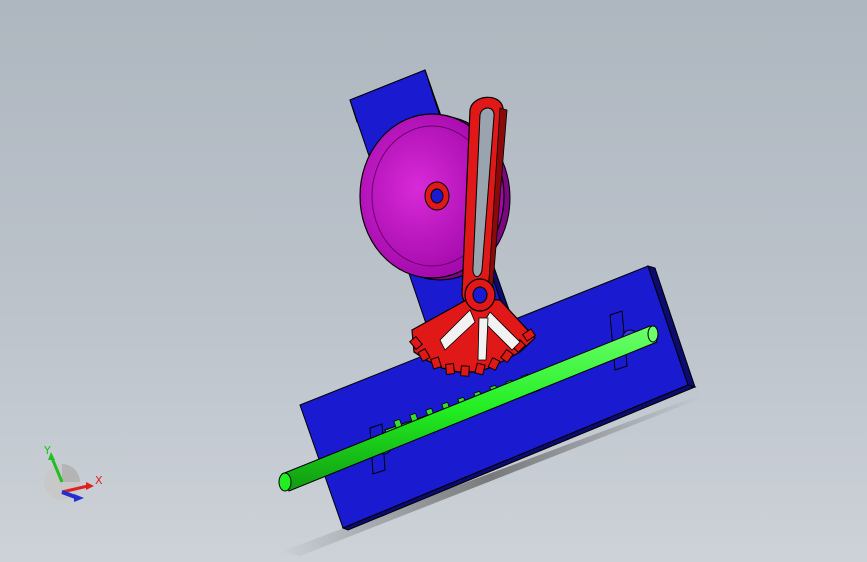 Image resolution: width=867 pixels, height=562 pixels. What do you see at coordinates (99, 480) in the screenshot?
I see `x-axis-label: X` at bounding box center [99, 480].